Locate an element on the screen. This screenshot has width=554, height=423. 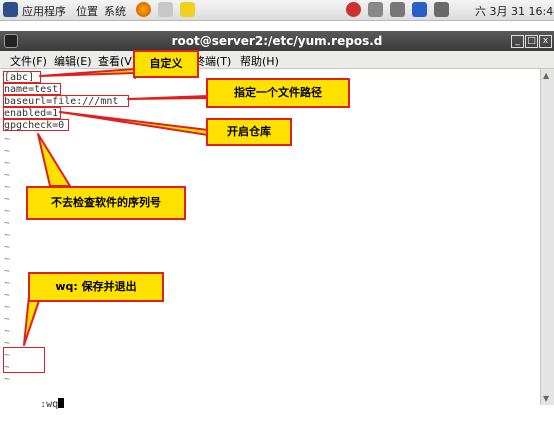
callout-enable: 开启仓库 is located at coordinates (249, 132).